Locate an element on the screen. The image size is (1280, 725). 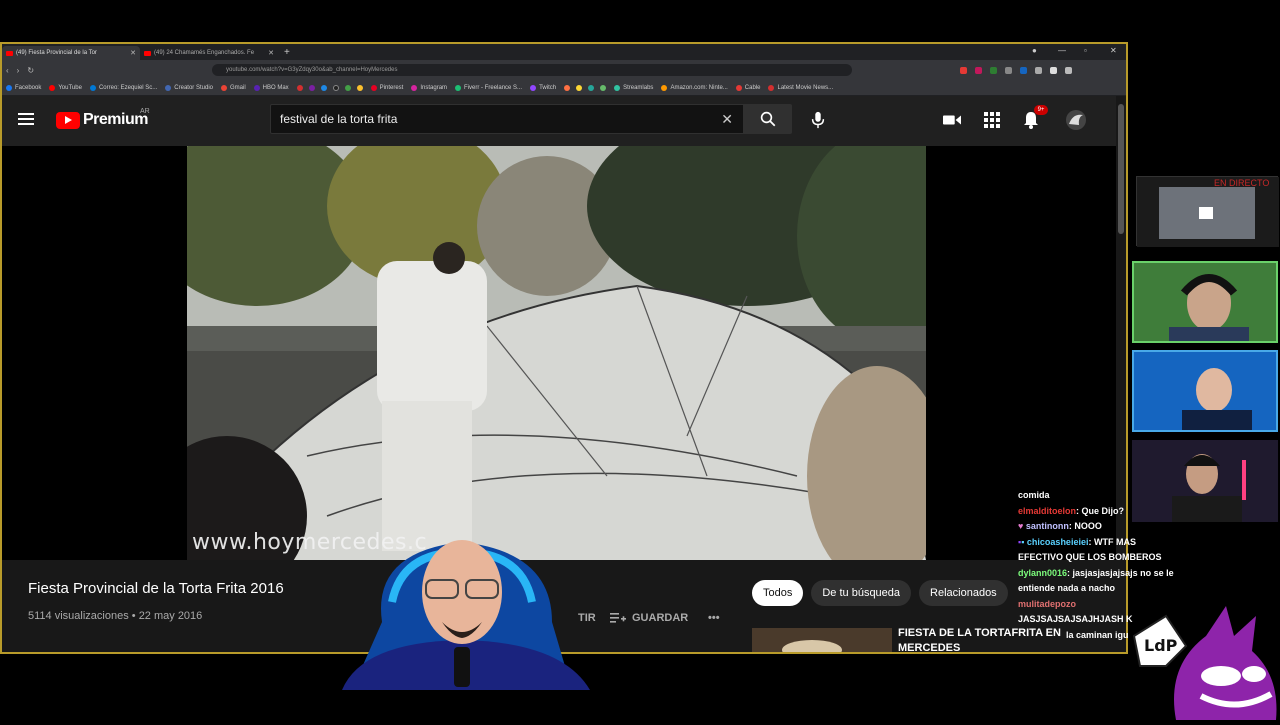
gmail-icon is located at coordinates (223, 87).